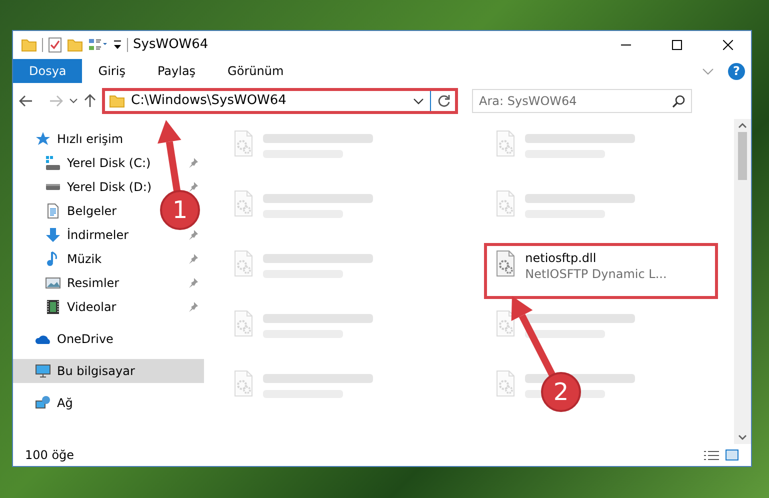 Image resolution: width=769 pixels, height=498 pixels. Describe the element at coordinates (90, 101) in the screenshot. I see `up-arrow-icon` at that location.